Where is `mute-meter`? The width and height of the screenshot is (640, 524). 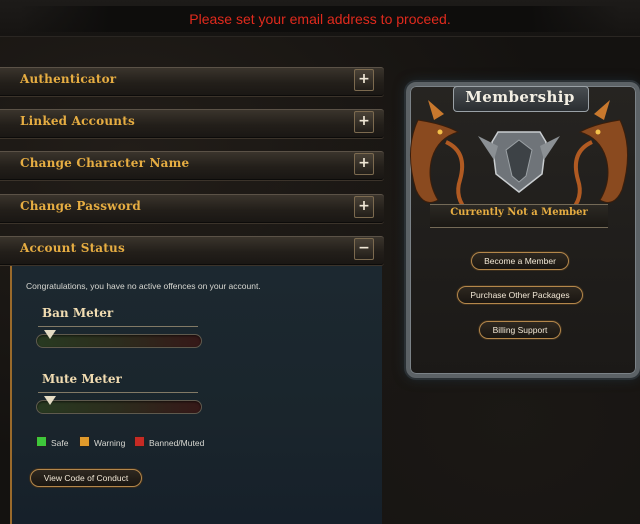
mute-meter is located at coordinates (119, 405).